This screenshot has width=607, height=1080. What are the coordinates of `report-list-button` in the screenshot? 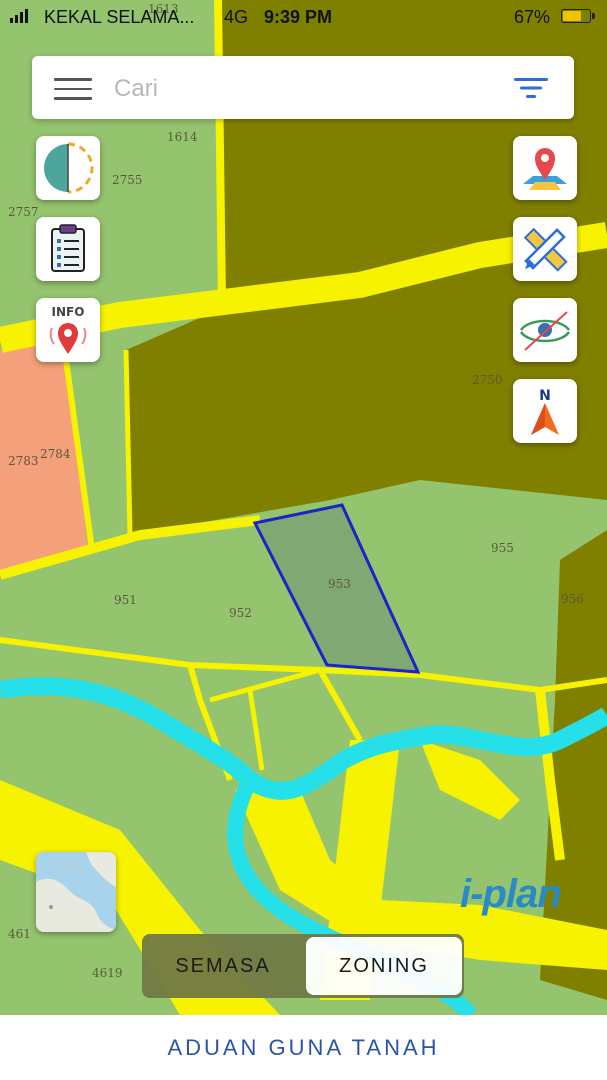 It's located at (68, 249).